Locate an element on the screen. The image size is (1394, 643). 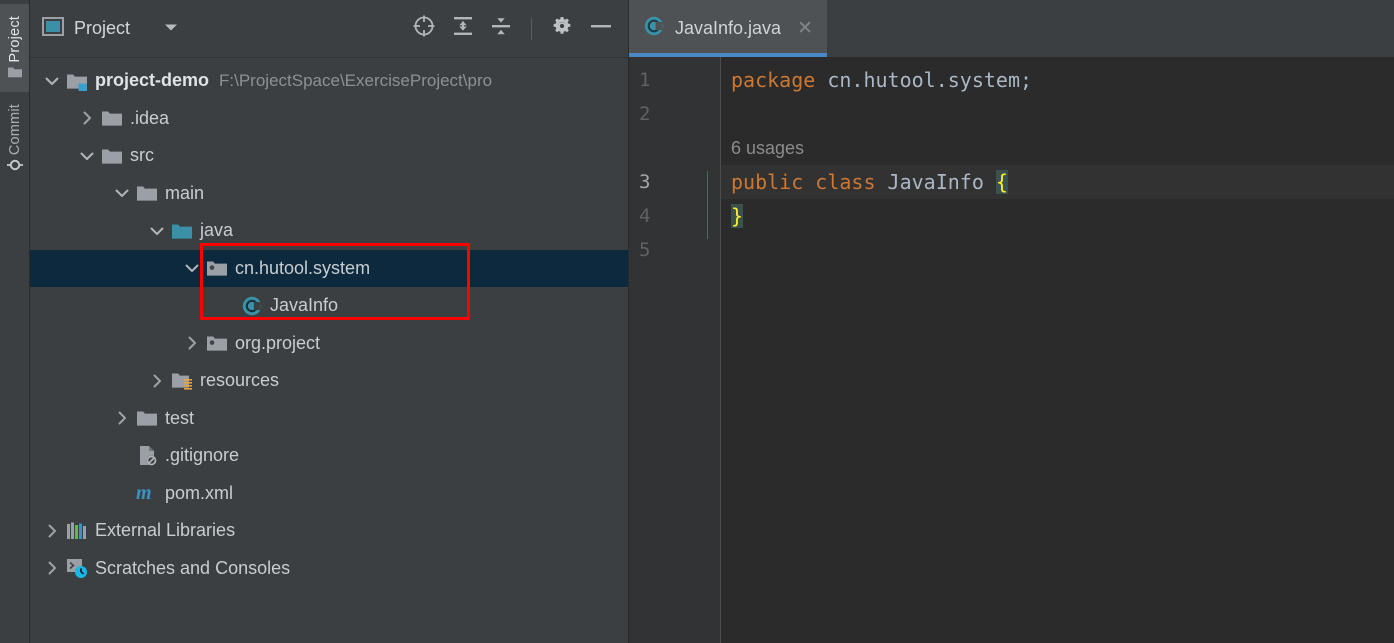
tree-row-label: org.project is located at coordinates (278, 342).